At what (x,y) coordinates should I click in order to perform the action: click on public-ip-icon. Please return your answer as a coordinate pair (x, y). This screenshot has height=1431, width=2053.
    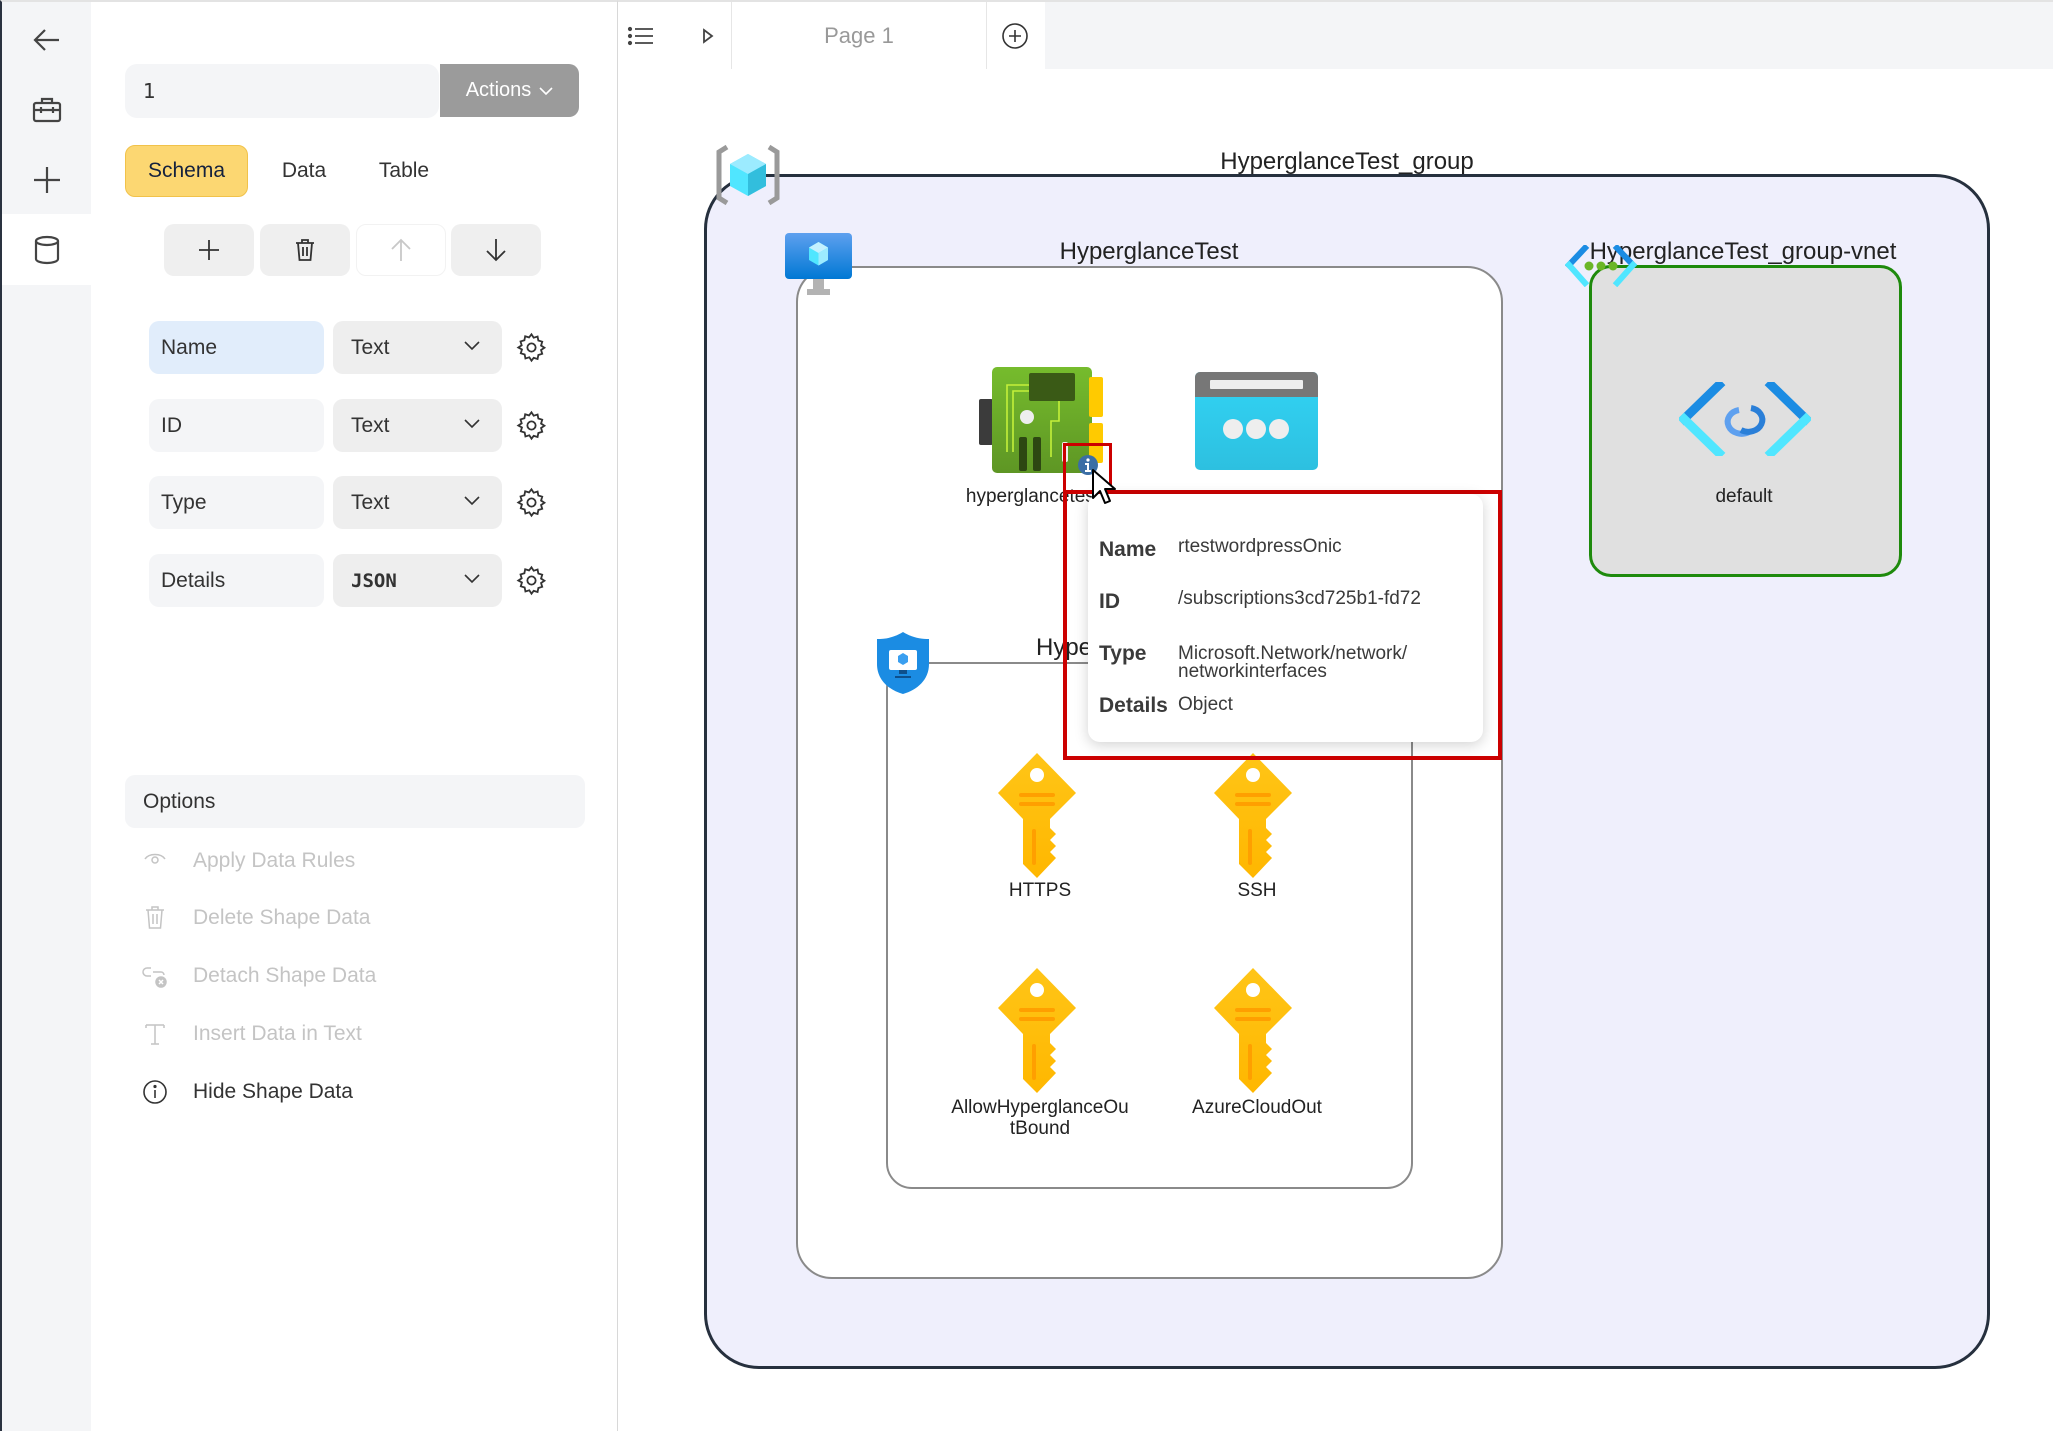
    Looking at the image, I should click on (1256, 421).